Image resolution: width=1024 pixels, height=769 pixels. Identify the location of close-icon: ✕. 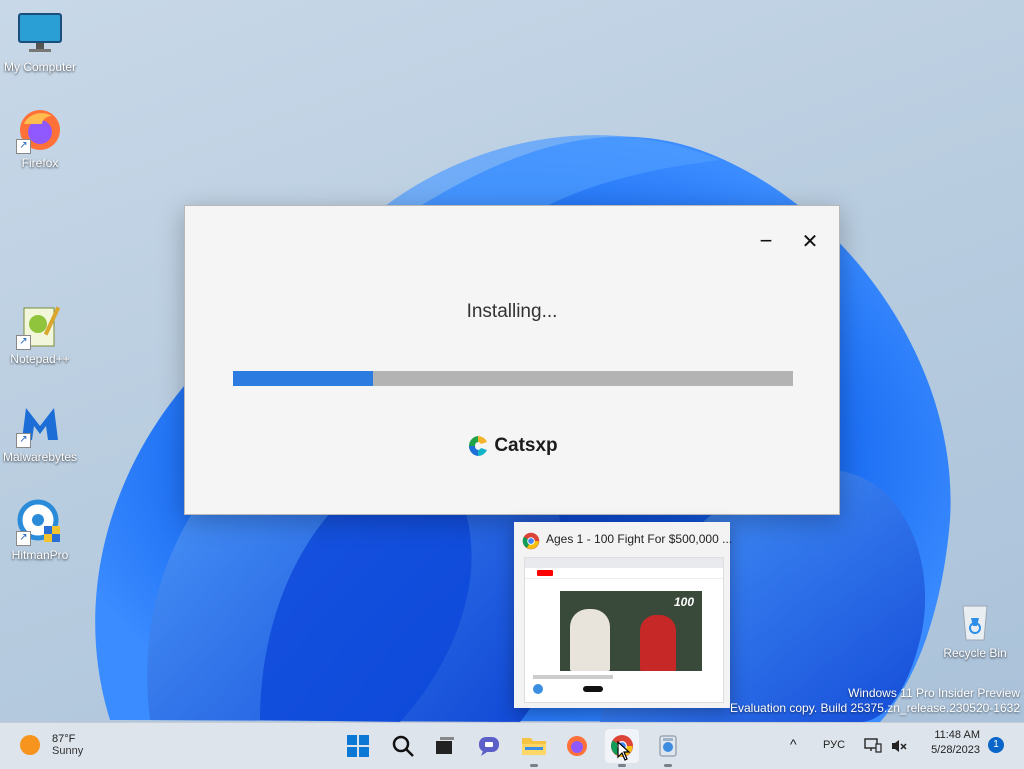
(810, 241).